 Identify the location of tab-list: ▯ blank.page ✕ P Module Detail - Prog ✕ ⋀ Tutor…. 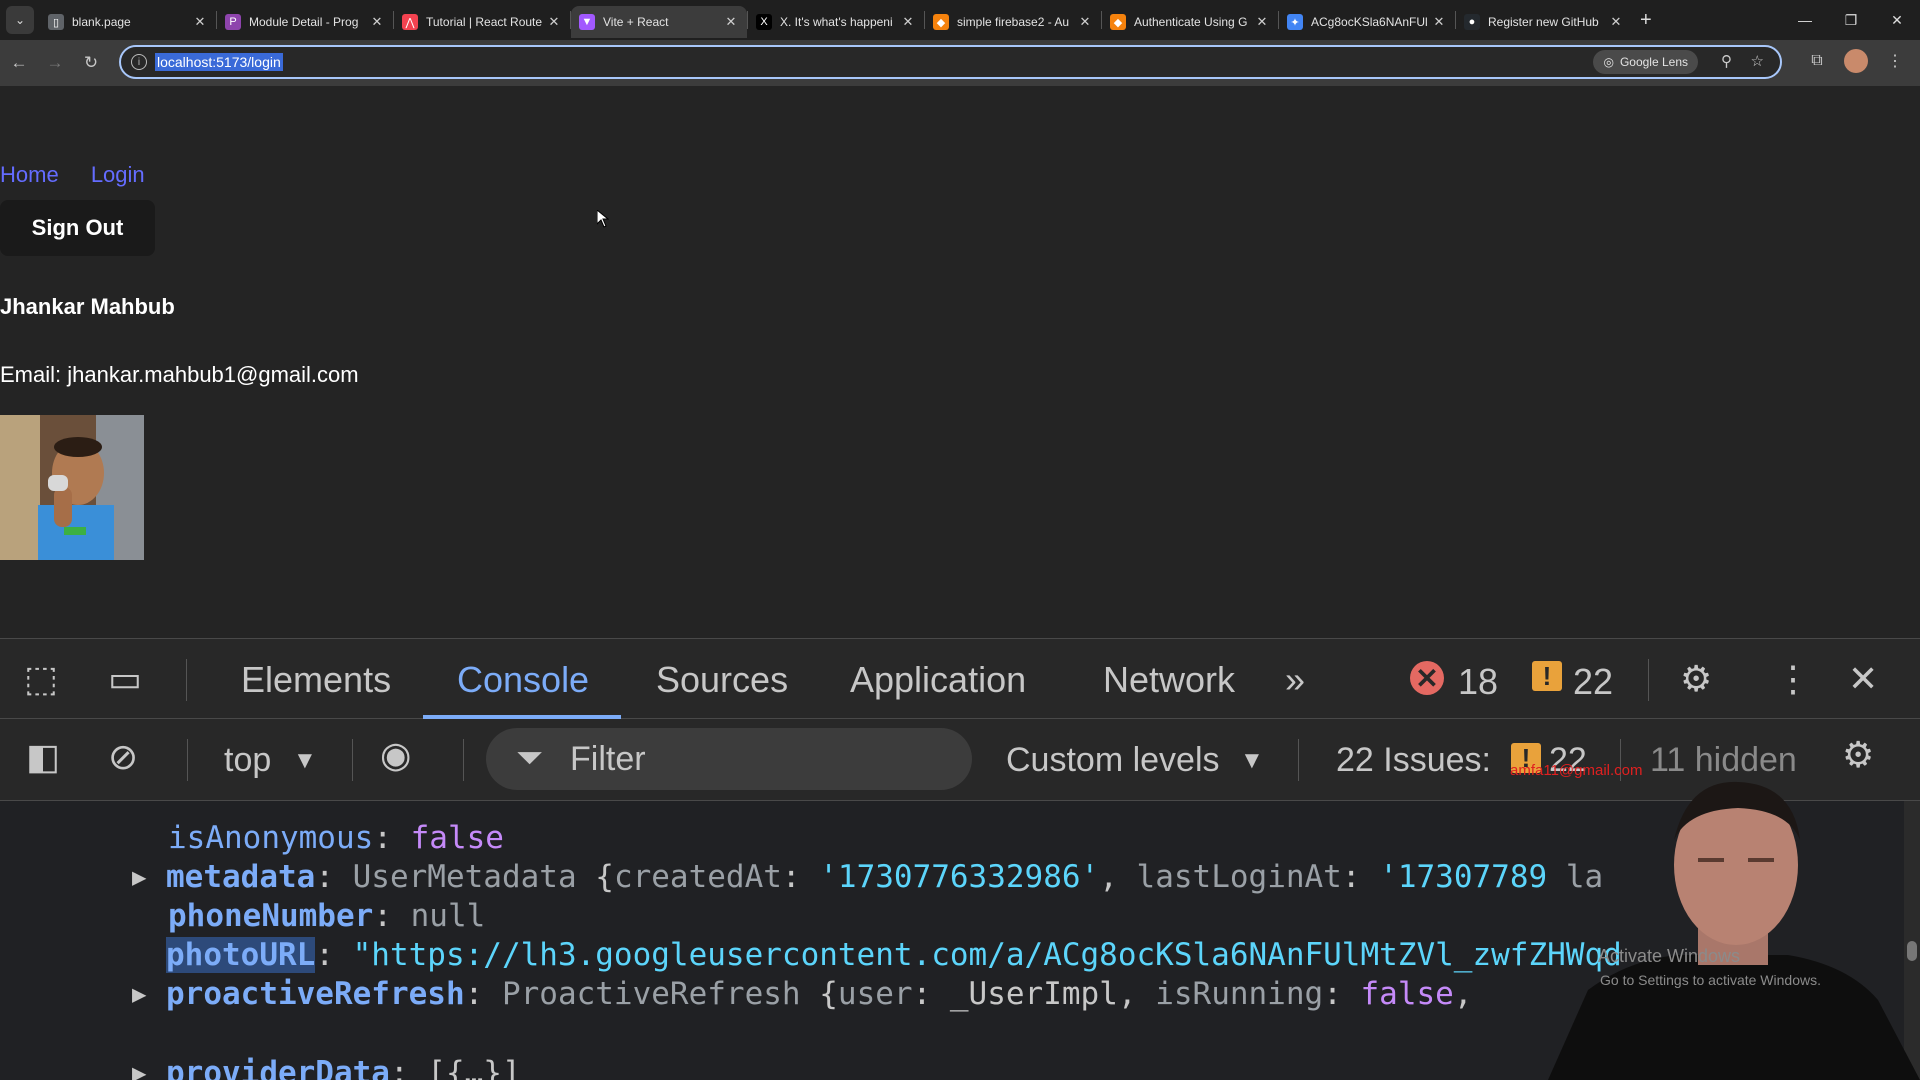
(836, 20).